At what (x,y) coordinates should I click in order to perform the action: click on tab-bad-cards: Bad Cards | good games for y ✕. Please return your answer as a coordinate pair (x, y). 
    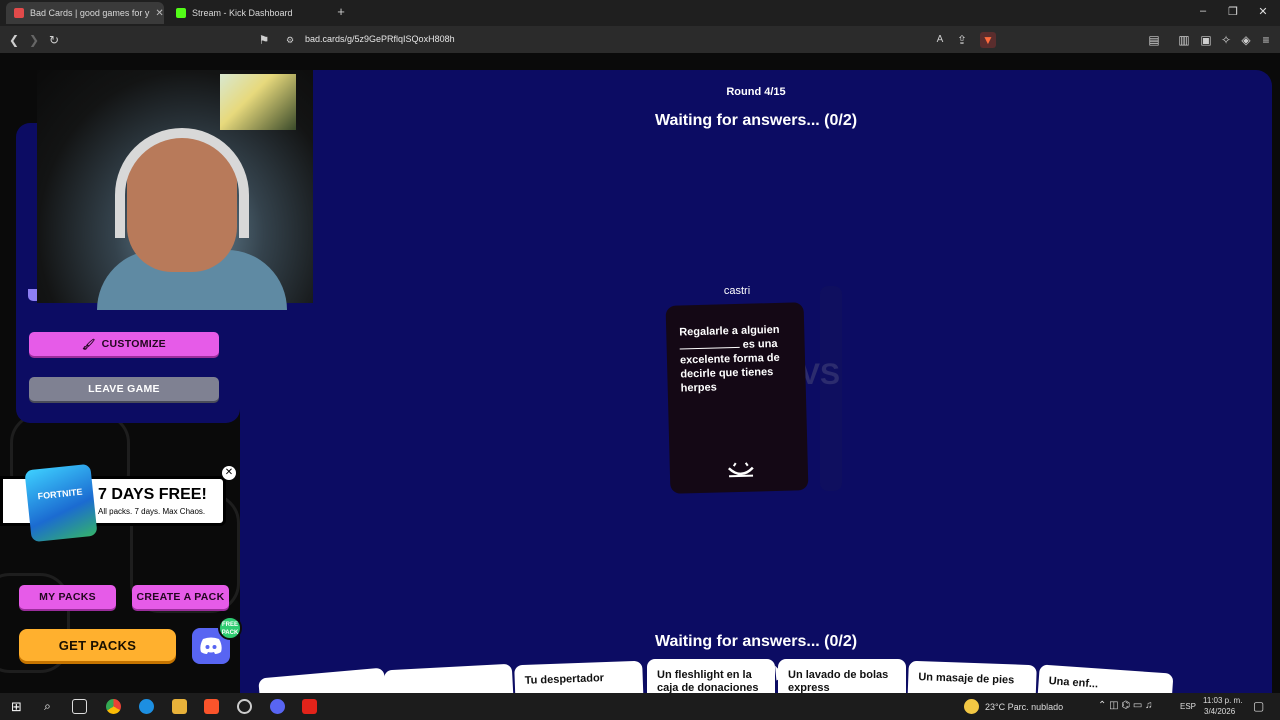
    Looking at the image, I should click on (85, 13).